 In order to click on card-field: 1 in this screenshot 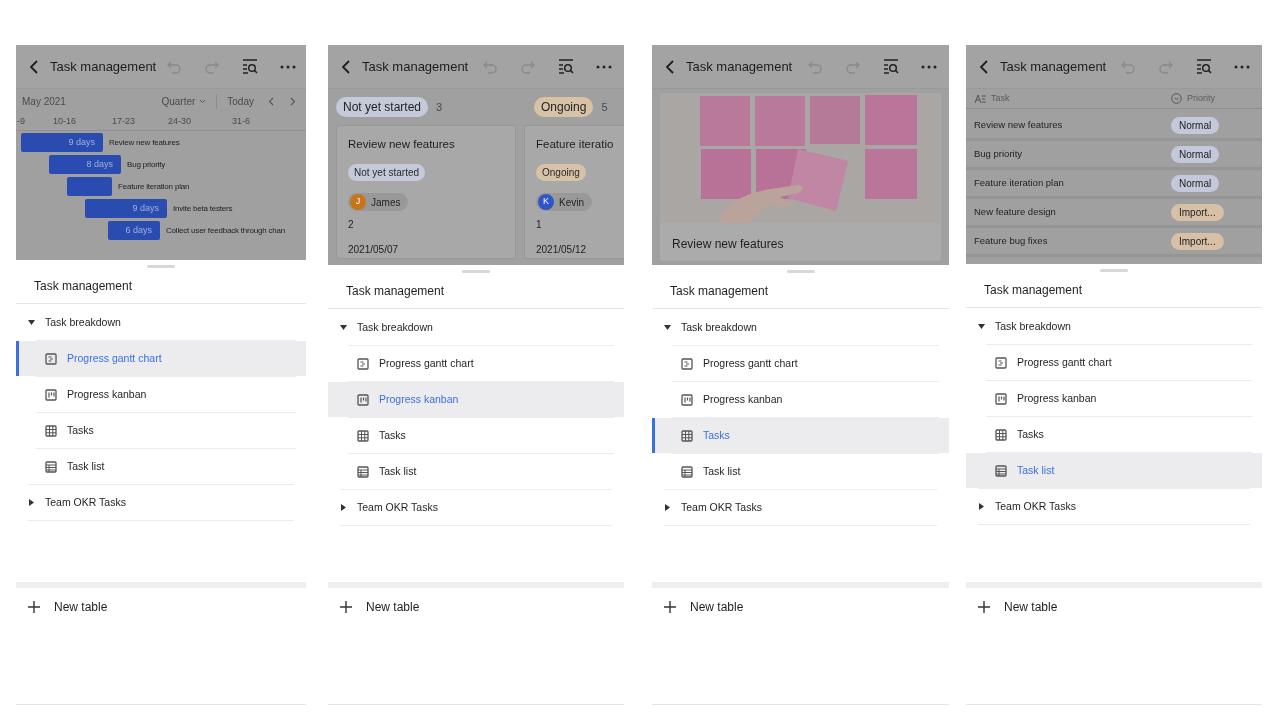, I will do `click(580, 224)`.